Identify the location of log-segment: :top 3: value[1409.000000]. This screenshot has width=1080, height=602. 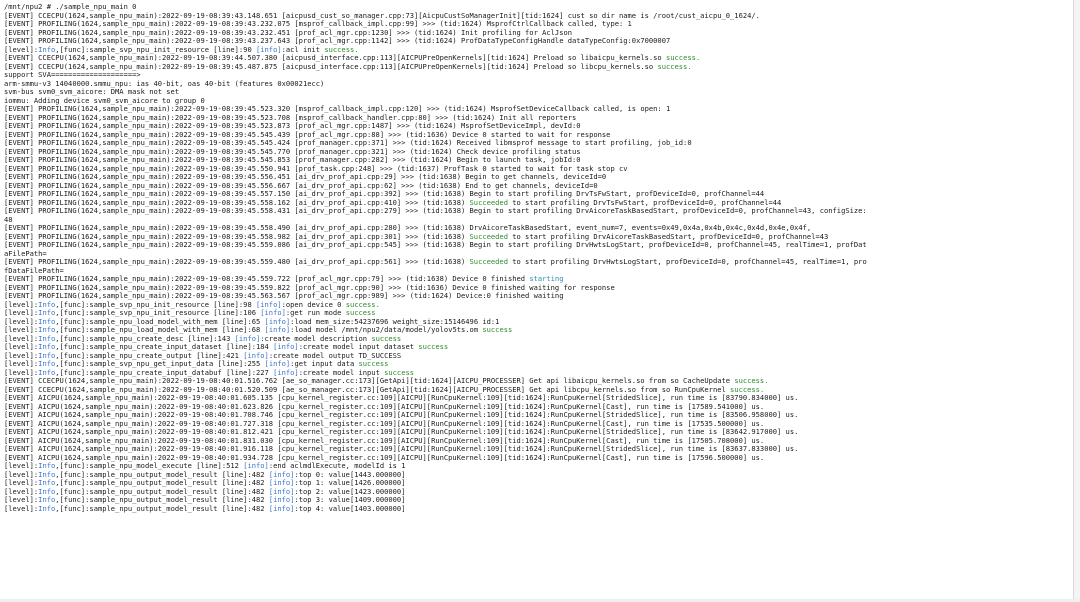
(350, 500).